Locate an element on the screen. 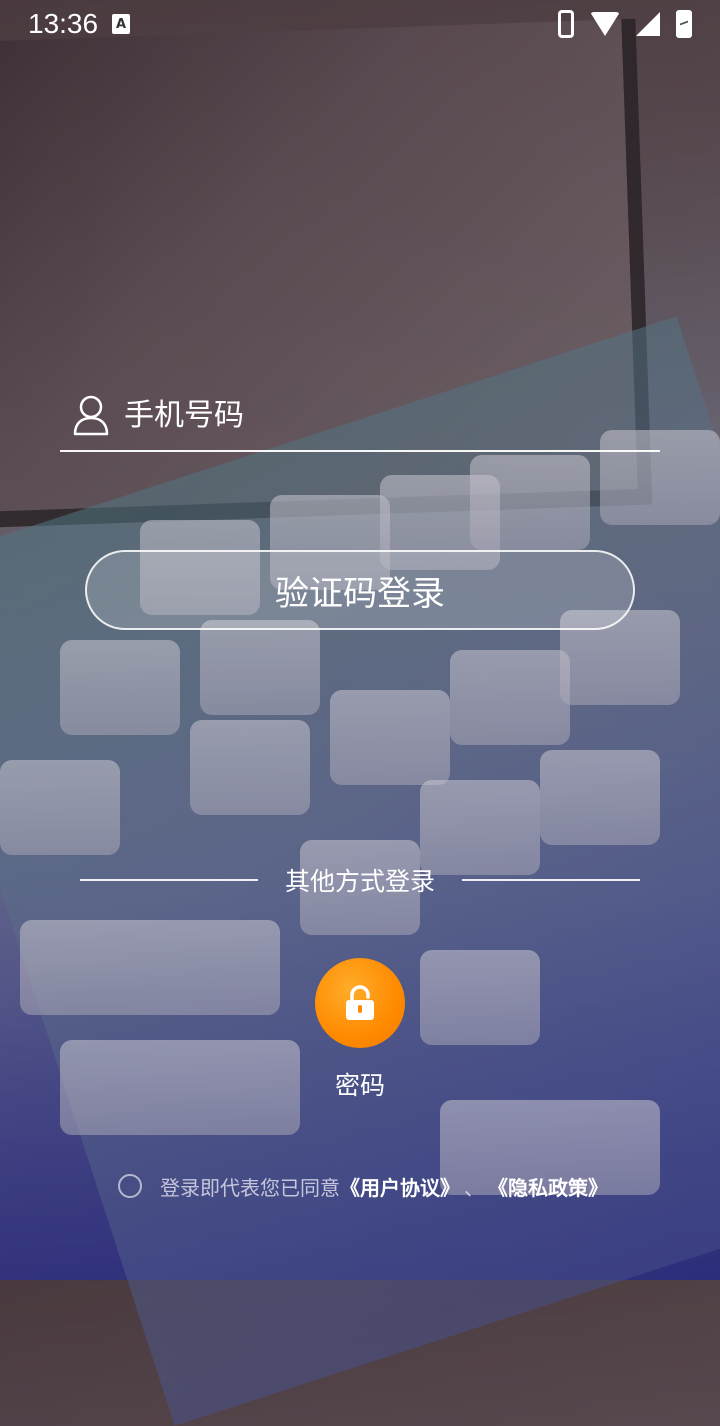  phone-field is located at coordinates (360, 416).